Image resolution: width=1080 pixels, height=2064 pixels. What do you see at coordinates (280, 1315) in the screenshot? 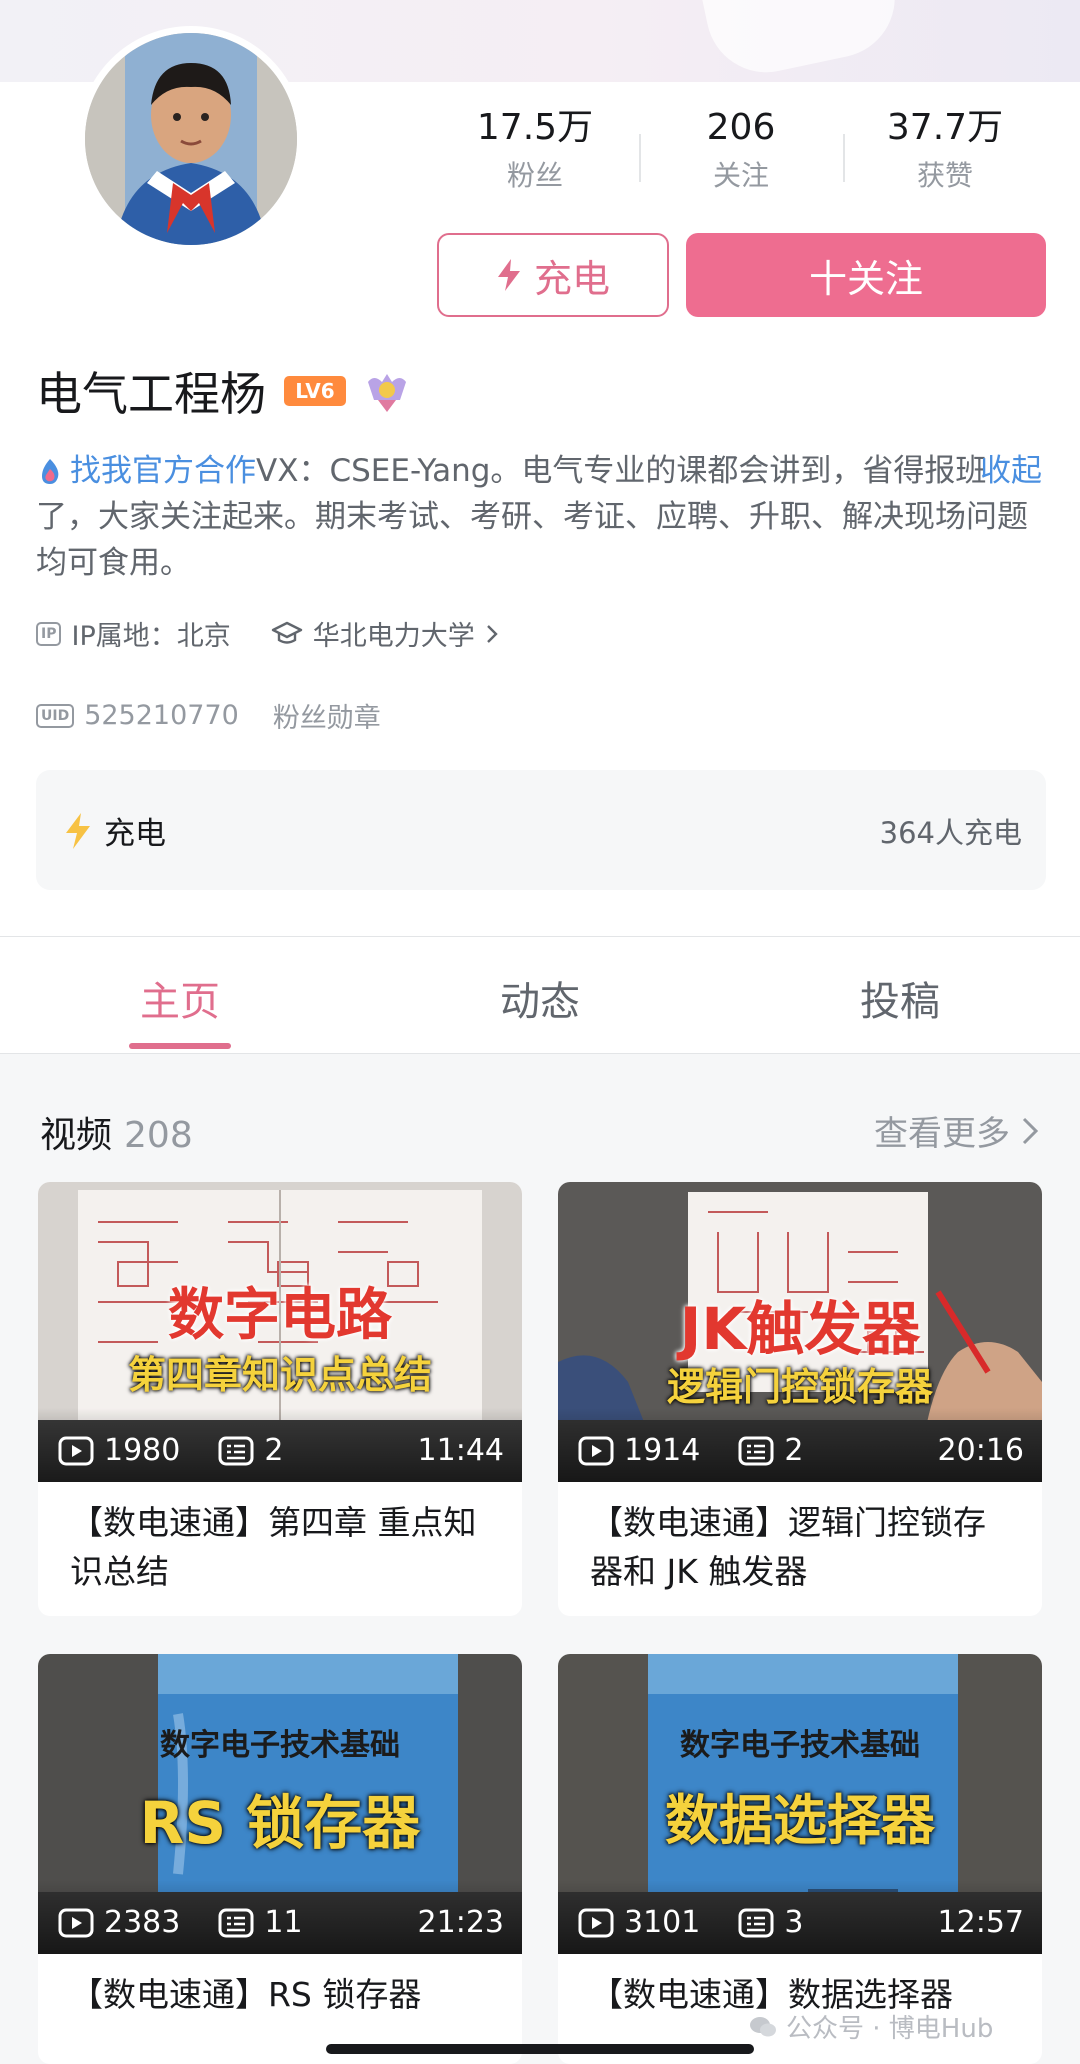
I see `thumbnail-title: 数字电路` at bounding box center [280, 1315].